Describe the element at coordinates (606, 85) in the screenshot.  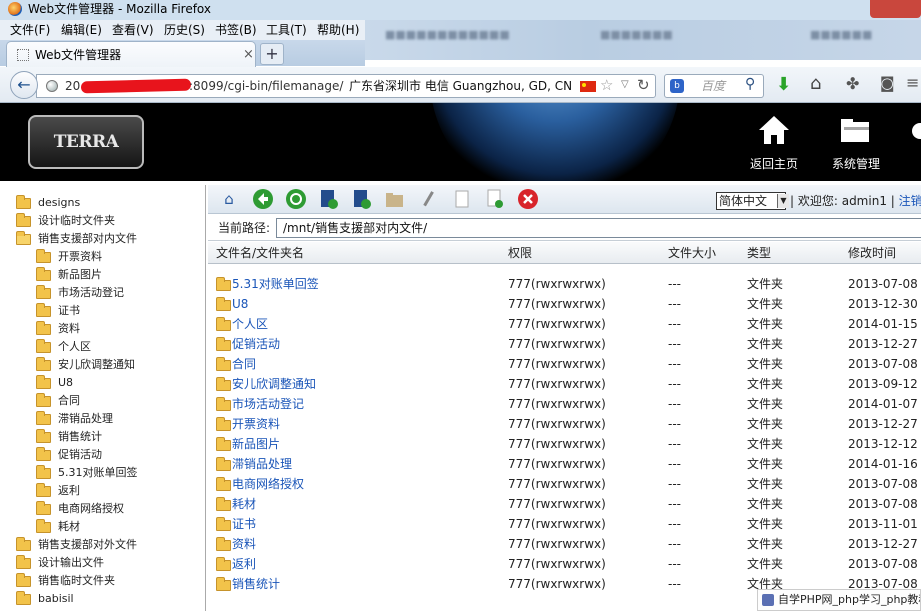
I see `bookmark-star-icon: ☆` at that location.